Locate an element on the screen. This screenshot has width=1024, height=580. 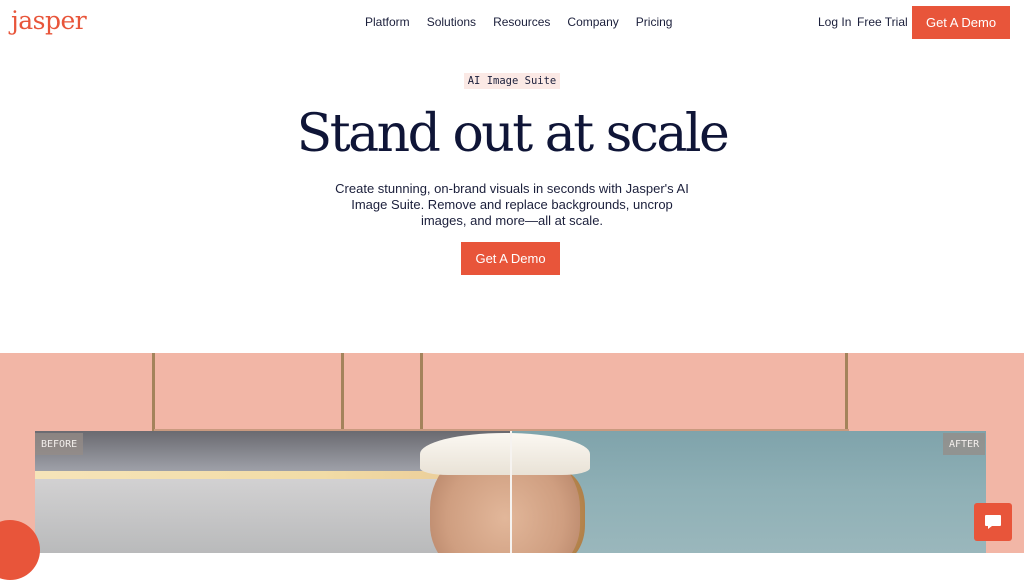
hero-get-demo-button: Get A Demo is located at coordinates (510, 258).